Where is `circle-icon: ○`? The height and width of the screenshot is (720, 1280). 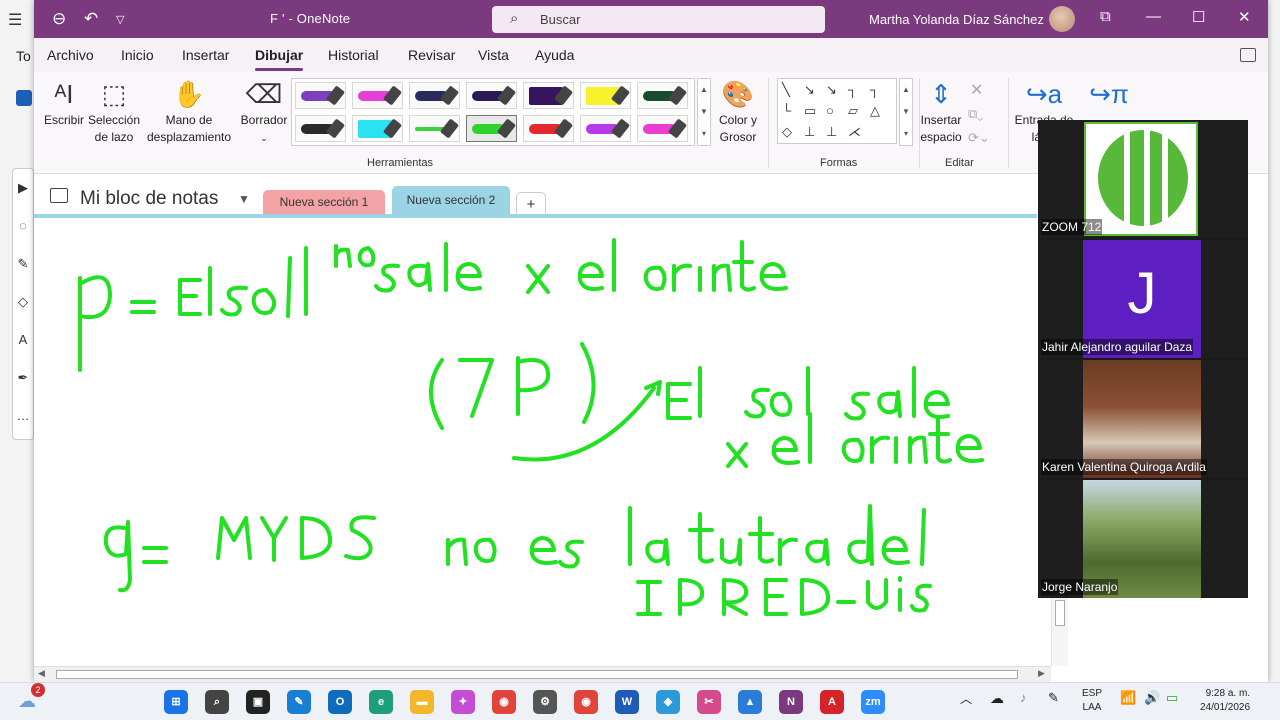 circle-icon: ○ is located at coordinates (830, 110).